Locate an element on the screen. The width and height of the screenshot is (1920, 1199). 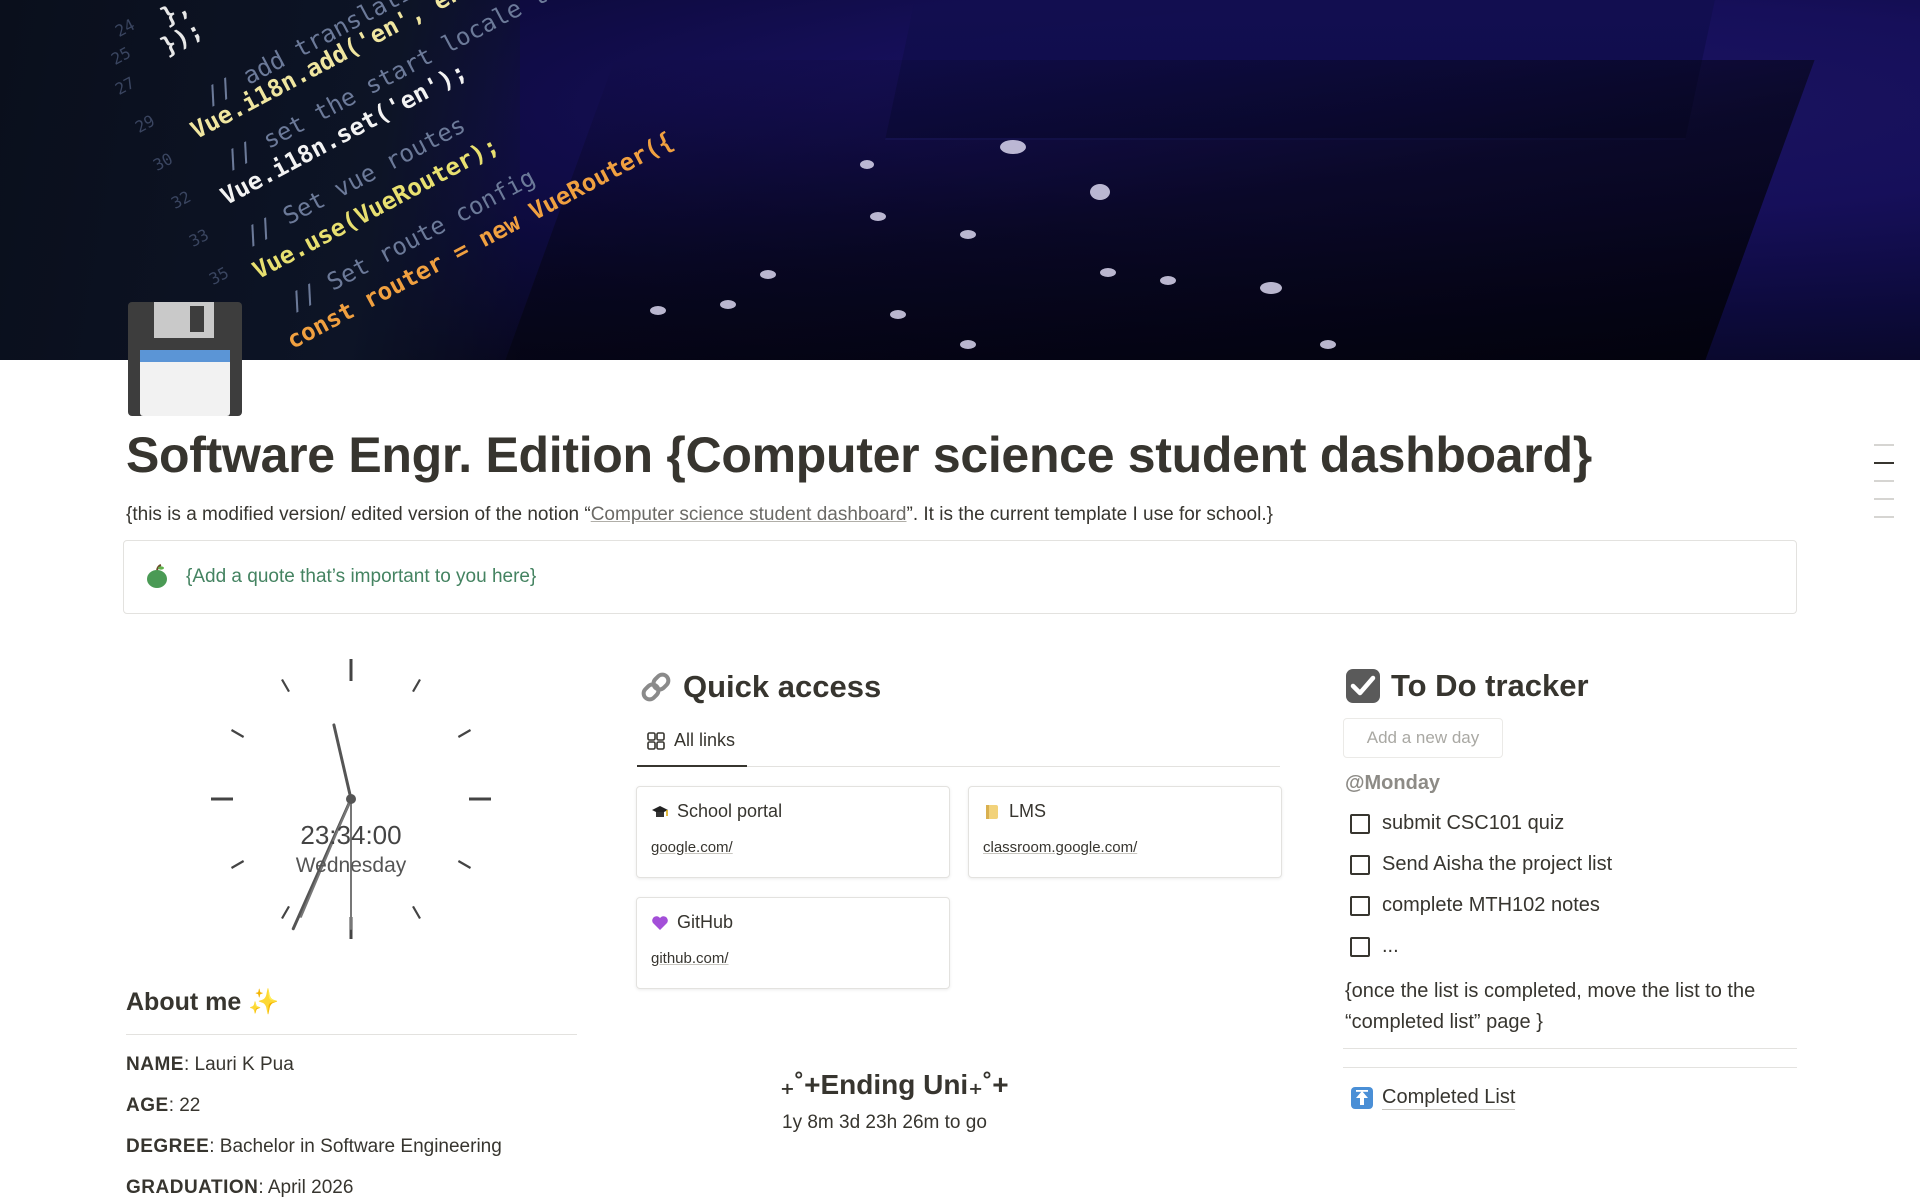
analog-clock is located at coordinates (351, 803).